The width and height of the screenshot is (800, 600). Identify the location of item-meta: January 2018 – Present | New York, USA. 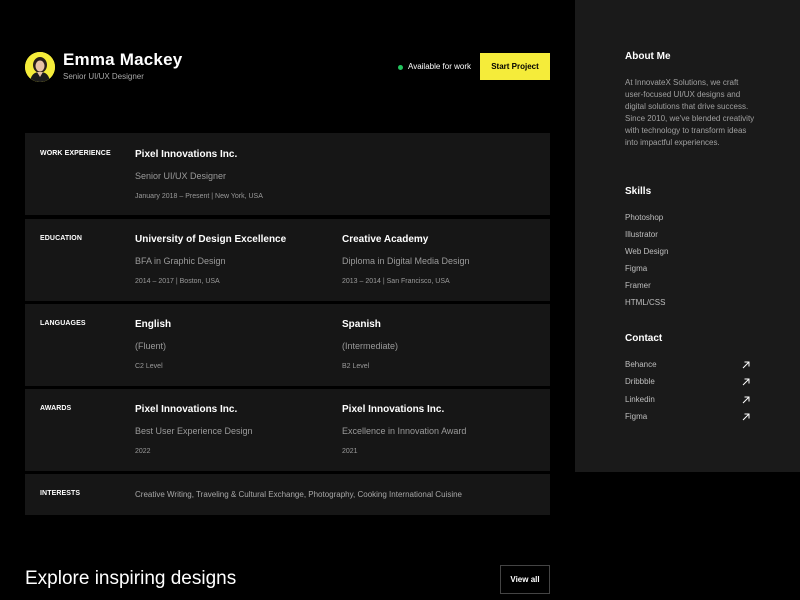
(199, 196).